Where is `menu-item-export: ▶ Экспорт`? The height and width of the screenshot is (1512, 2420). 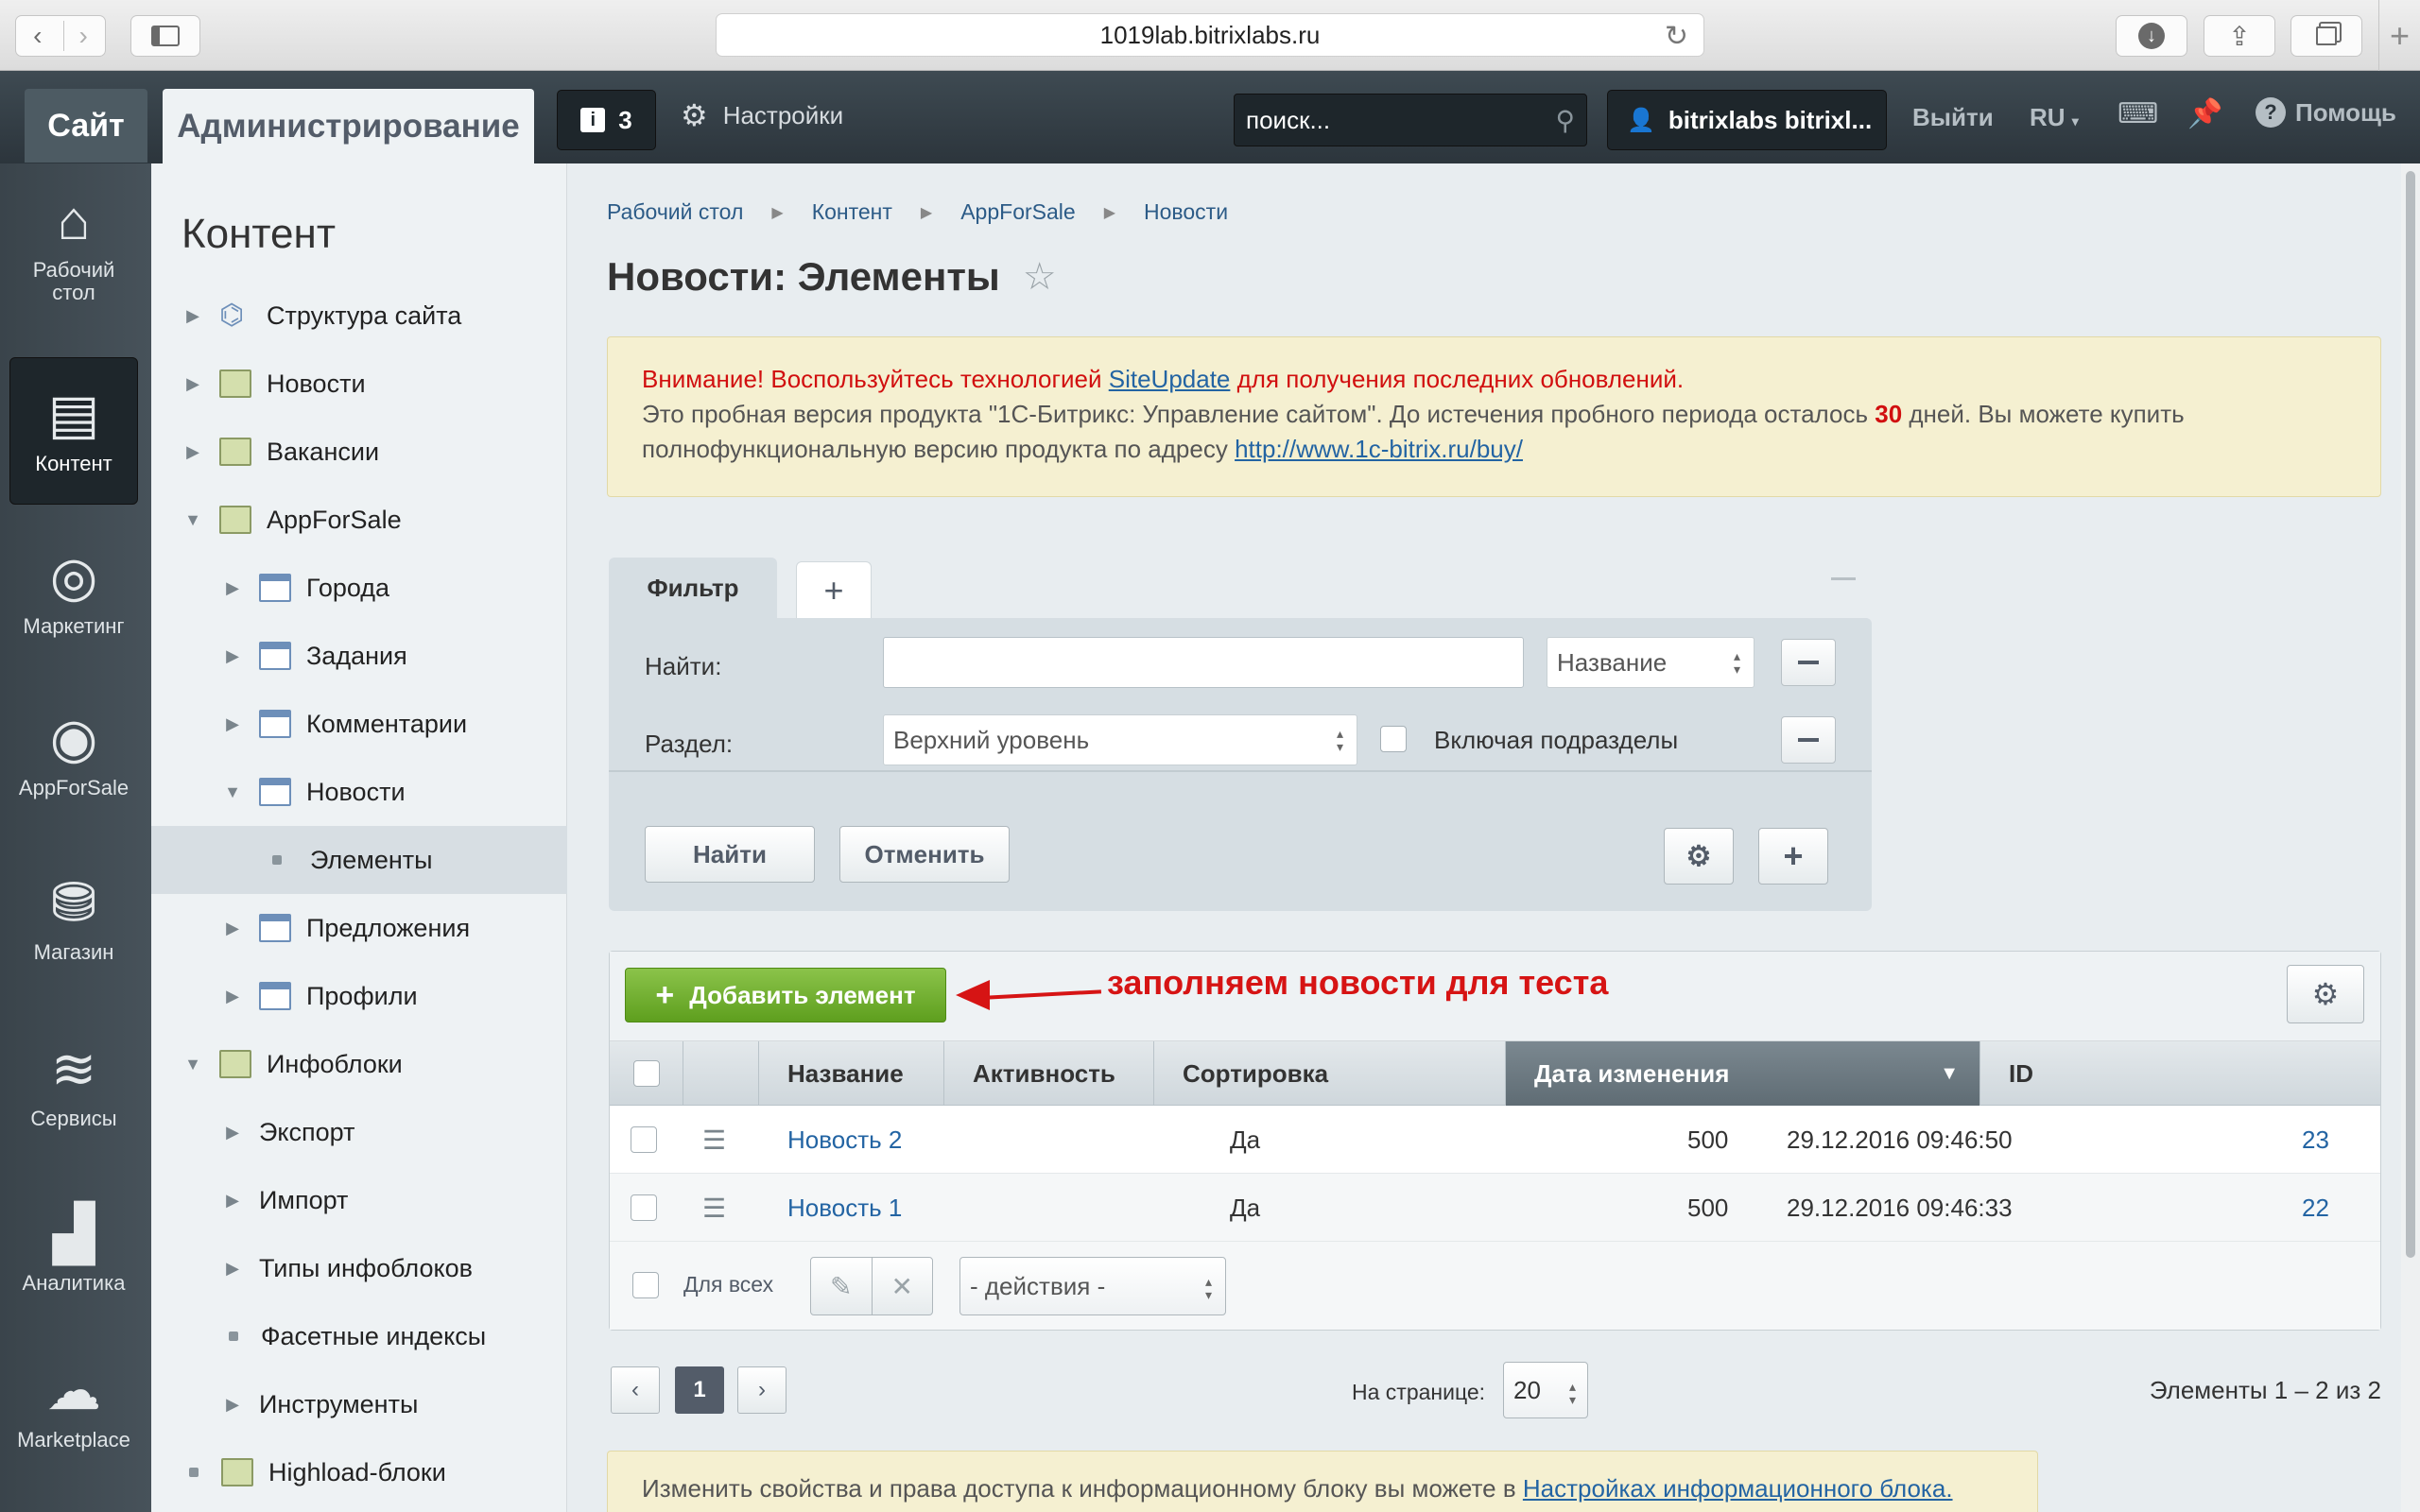 menu-item-export: ▶ Экспорт is located at coordinates (359, 1132).